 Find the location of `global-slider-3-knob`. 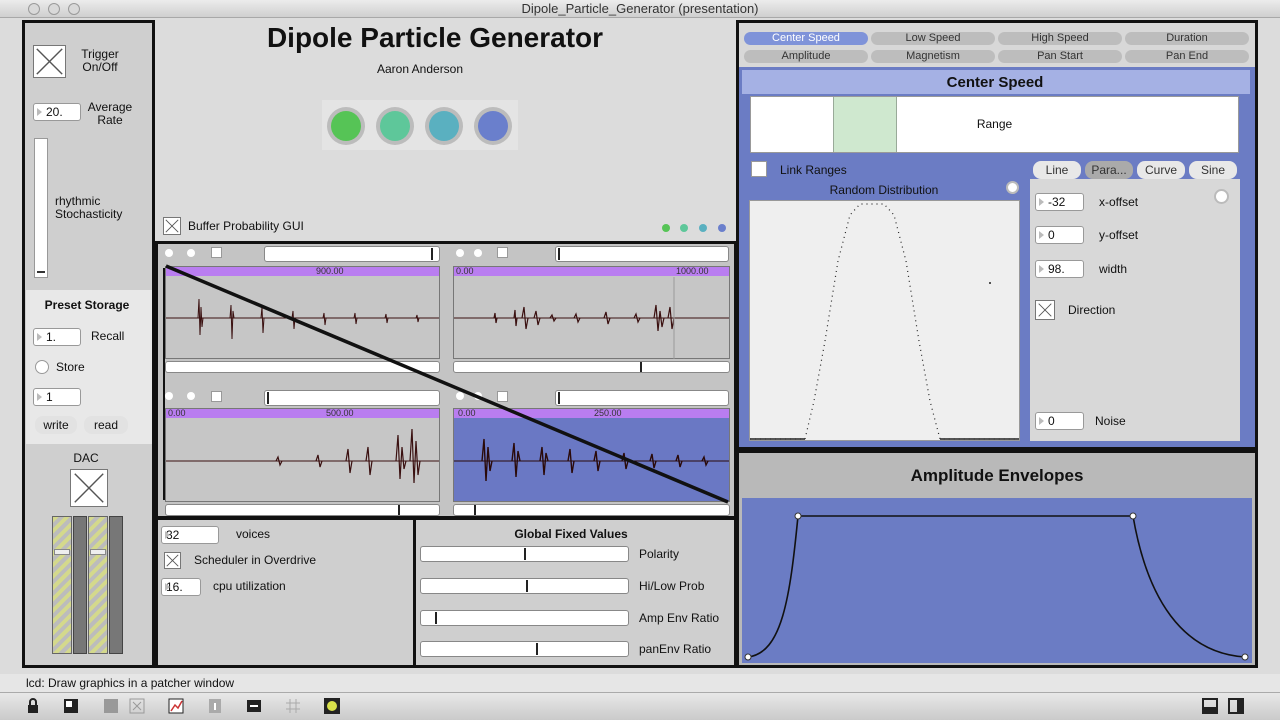

global-slider-3-knob is located at coordinates (436, 618).